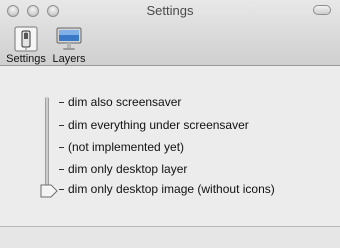 The width and height of the screenshot is (340, 248). I want to click on slider-option-not-implemented: (not implemented yet), so click(126, 147).